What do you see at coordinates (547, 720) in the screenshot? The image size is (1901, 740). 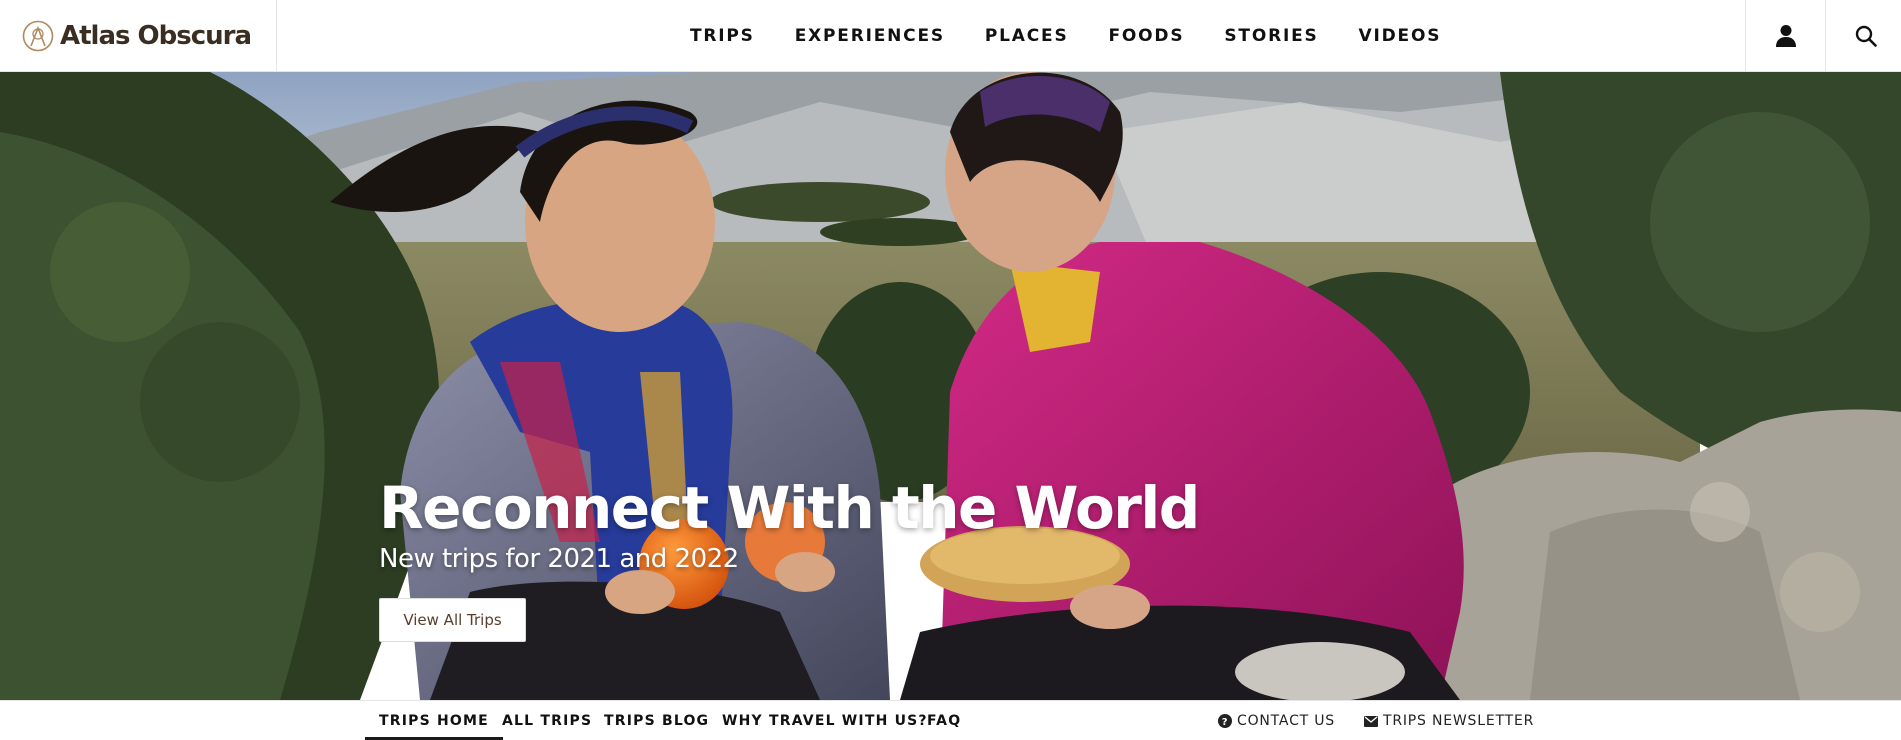 I see `subnav-all-trips: ALL TRIPS` at bounding box center [547, 720].